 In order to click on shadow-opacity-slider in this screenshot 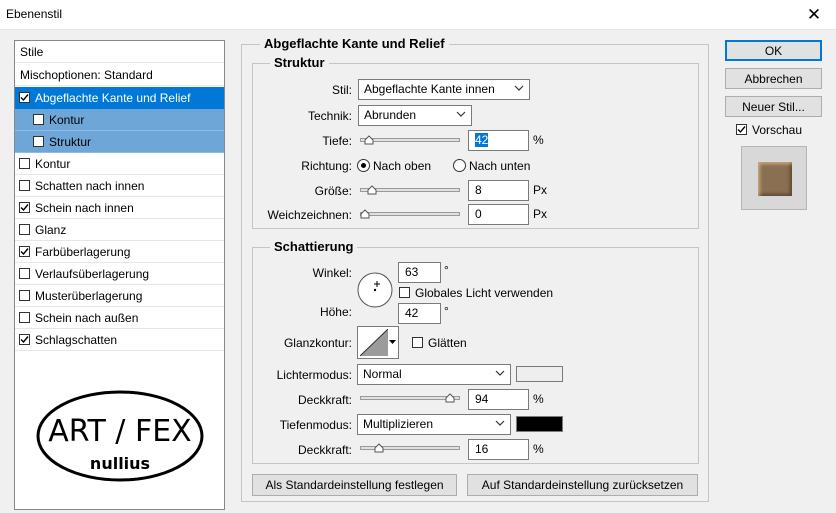, I will do `click(410, 448)`.